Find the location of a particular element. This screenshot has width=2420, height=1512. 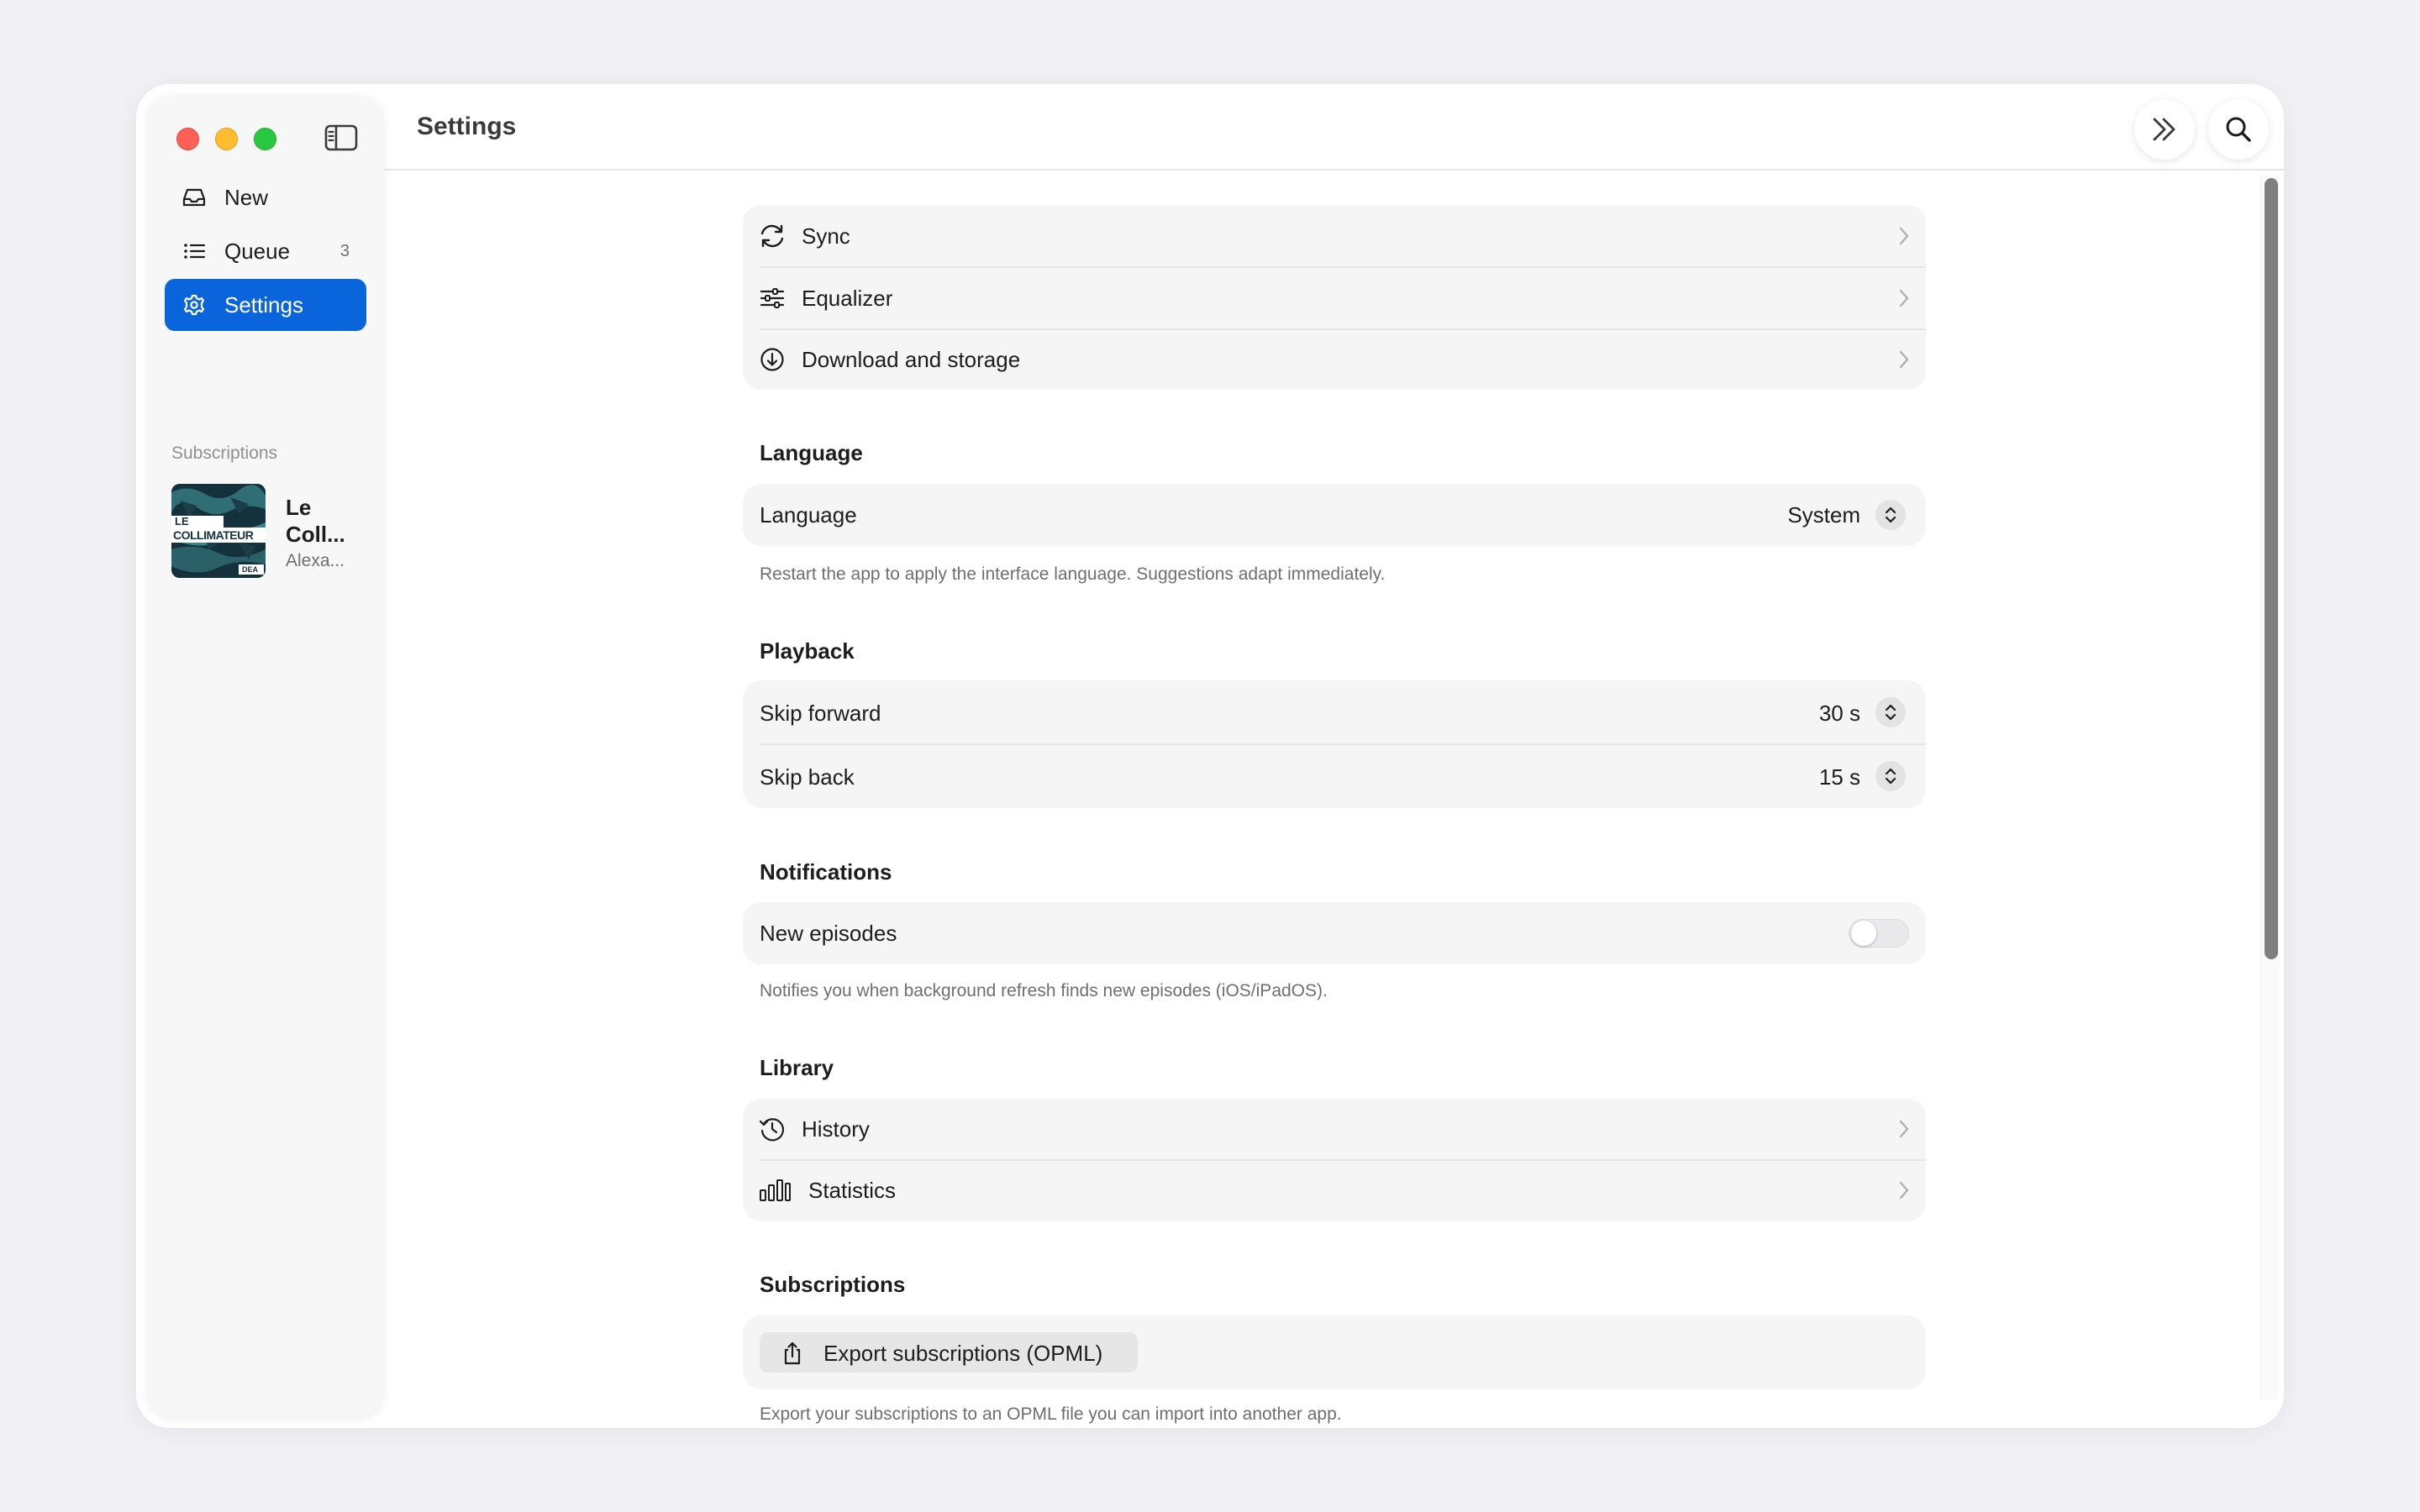

zoom-window-button is located at coordinates (265, 139).